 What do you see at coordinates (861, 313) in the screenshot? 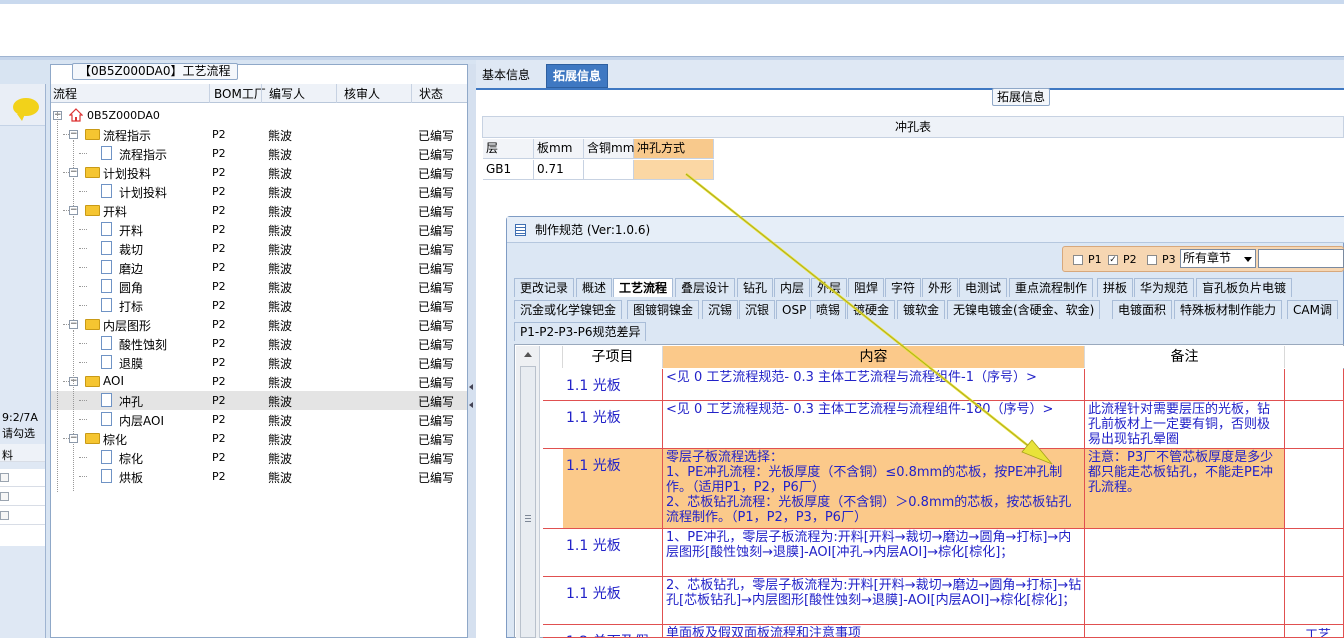
I see `arrow-line-edge` at bounding box center [861, 313].